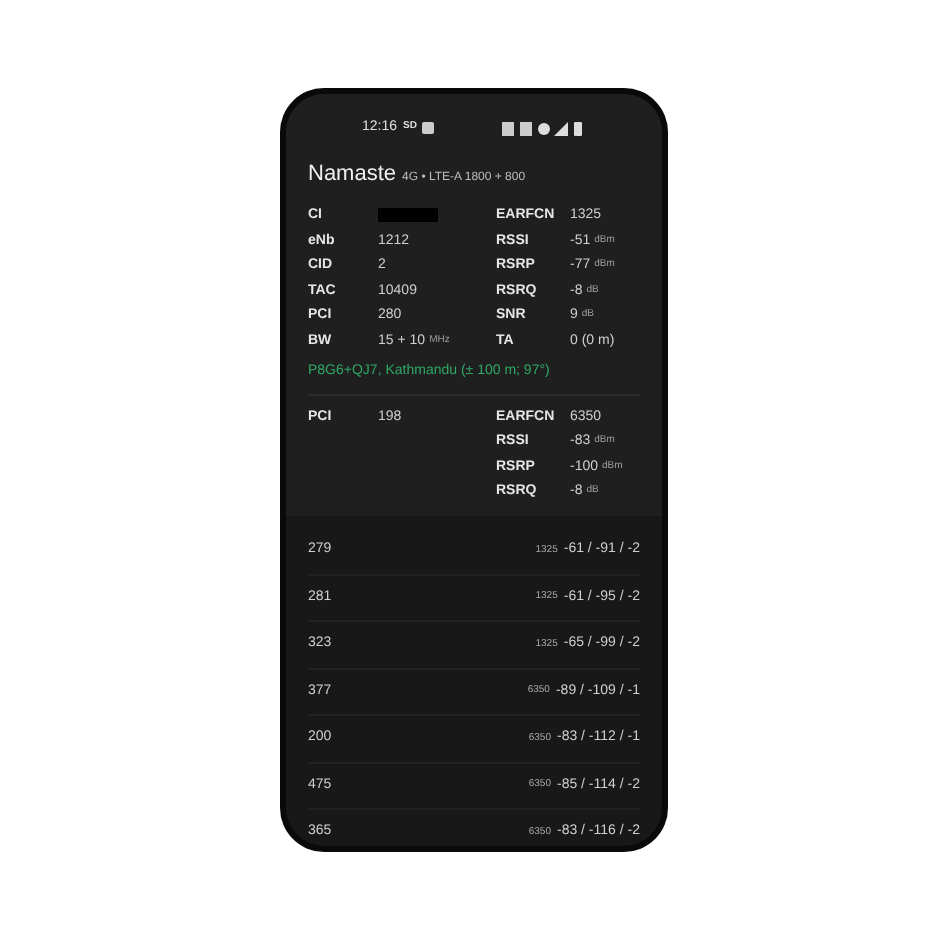 The height and width of the screenshot is (948, 948). Describe the element at coordinates (428, 128) in the screenshot. I see `image-icon` at that location.